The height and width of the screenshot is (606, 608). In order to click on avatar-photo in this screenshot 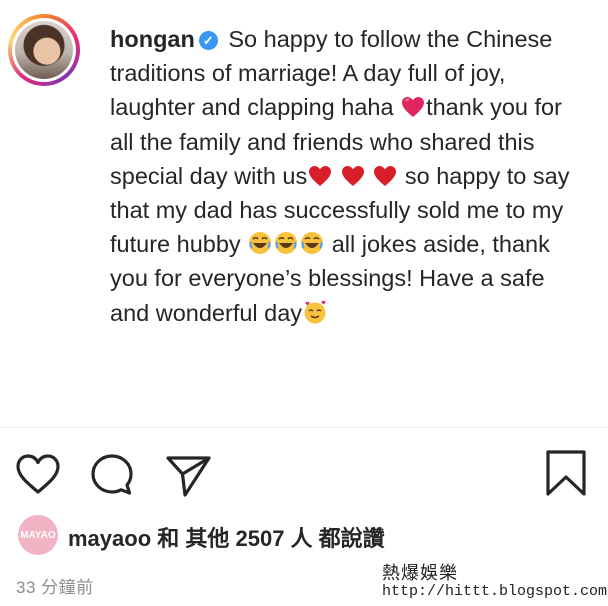, I will do `click(44, 50)`.